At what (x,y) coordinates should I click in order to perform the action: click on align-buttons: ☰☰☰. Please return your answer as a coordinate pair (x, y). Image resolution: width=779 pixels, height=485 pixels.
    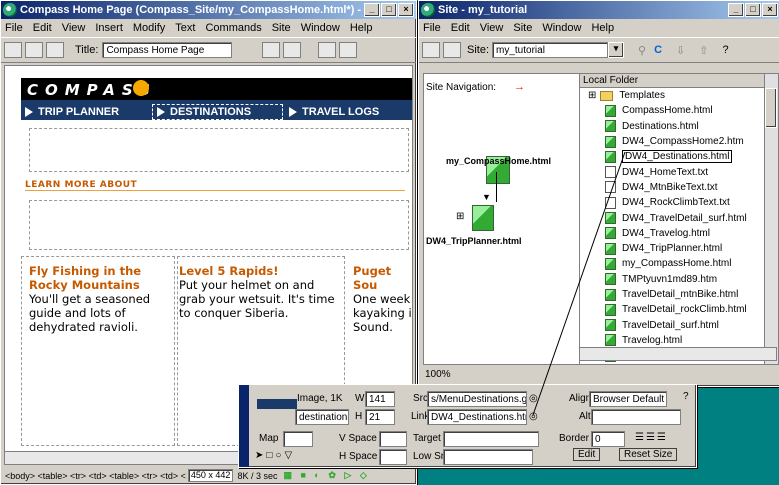
    Looking at the image, I should click on (651, 437).